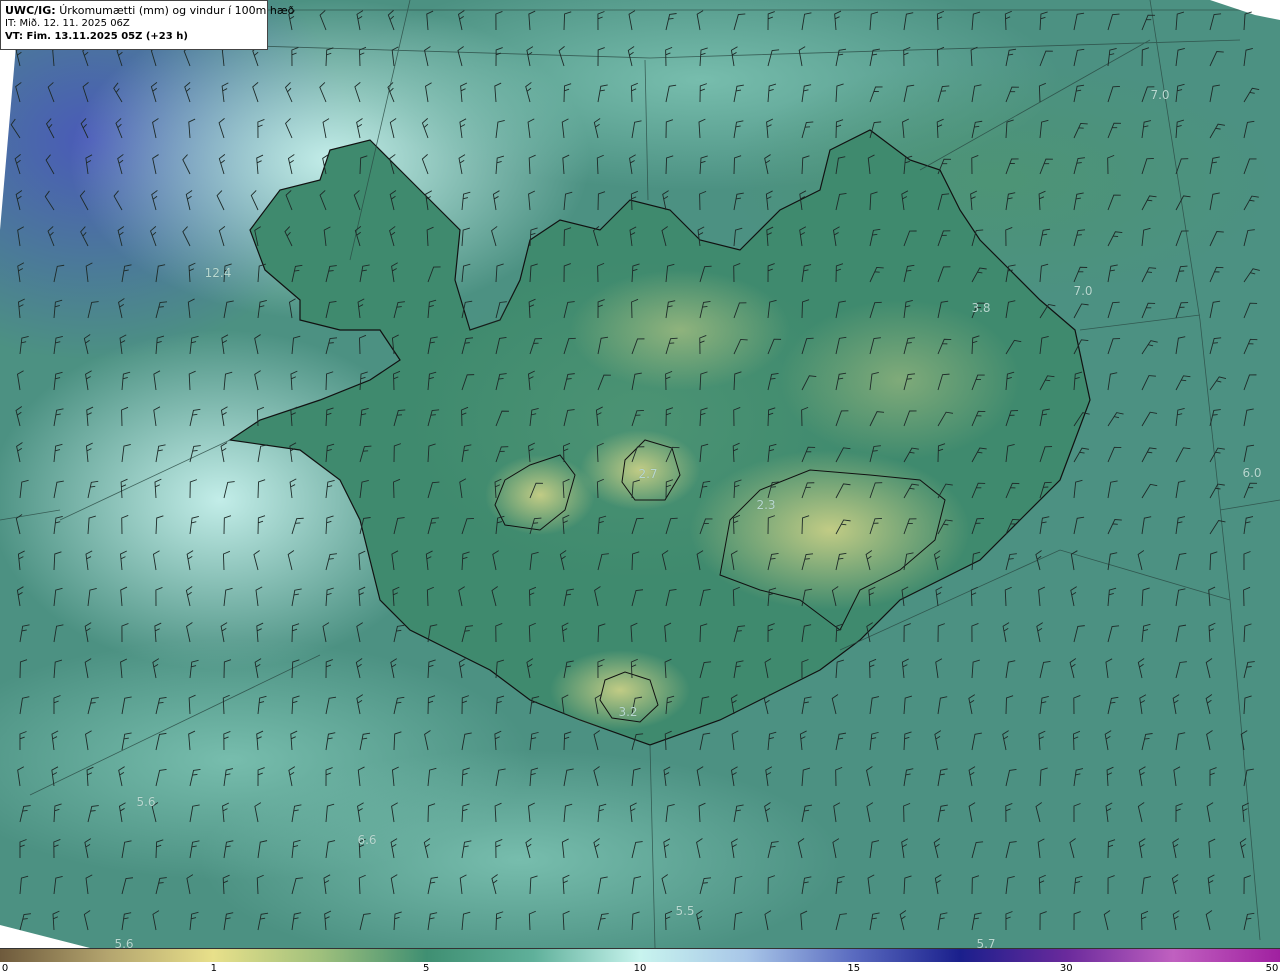  Describe the element at coordinates (5, 968) in the screenshot. I see `colorbar-tick: 0` at that location.